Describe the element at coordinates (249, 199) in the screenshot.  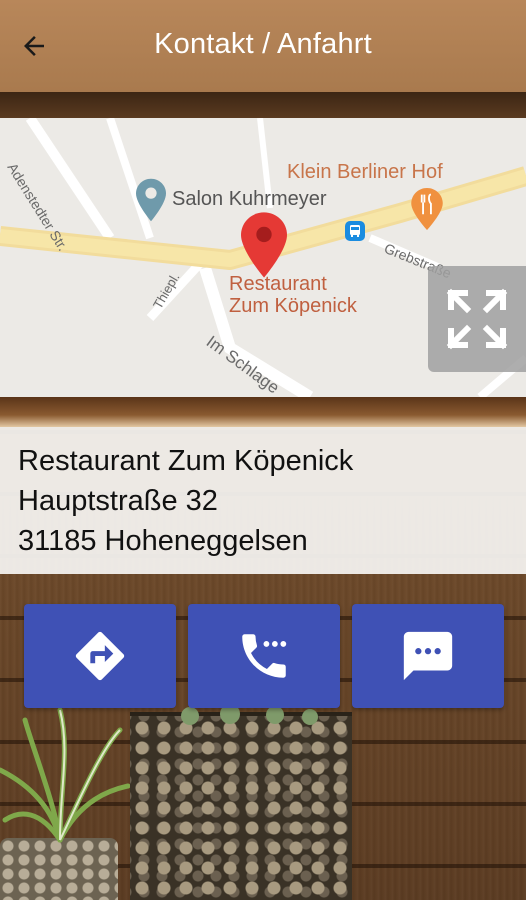
I see `map-label-salon: Salon Kuhrmeyer` at that location.